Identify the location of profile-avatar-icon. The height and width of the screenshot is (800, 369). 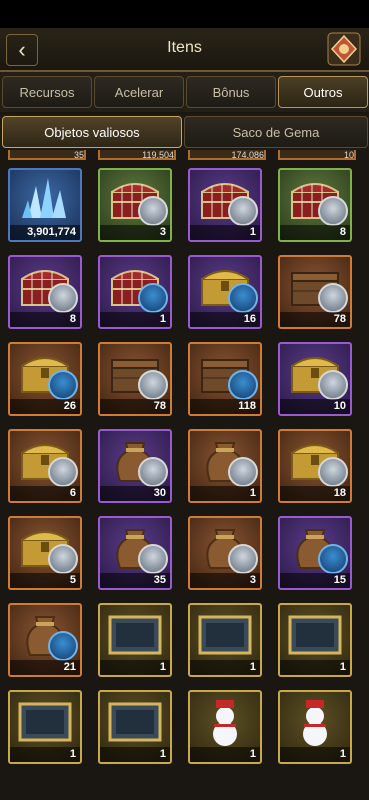
(344, 49).